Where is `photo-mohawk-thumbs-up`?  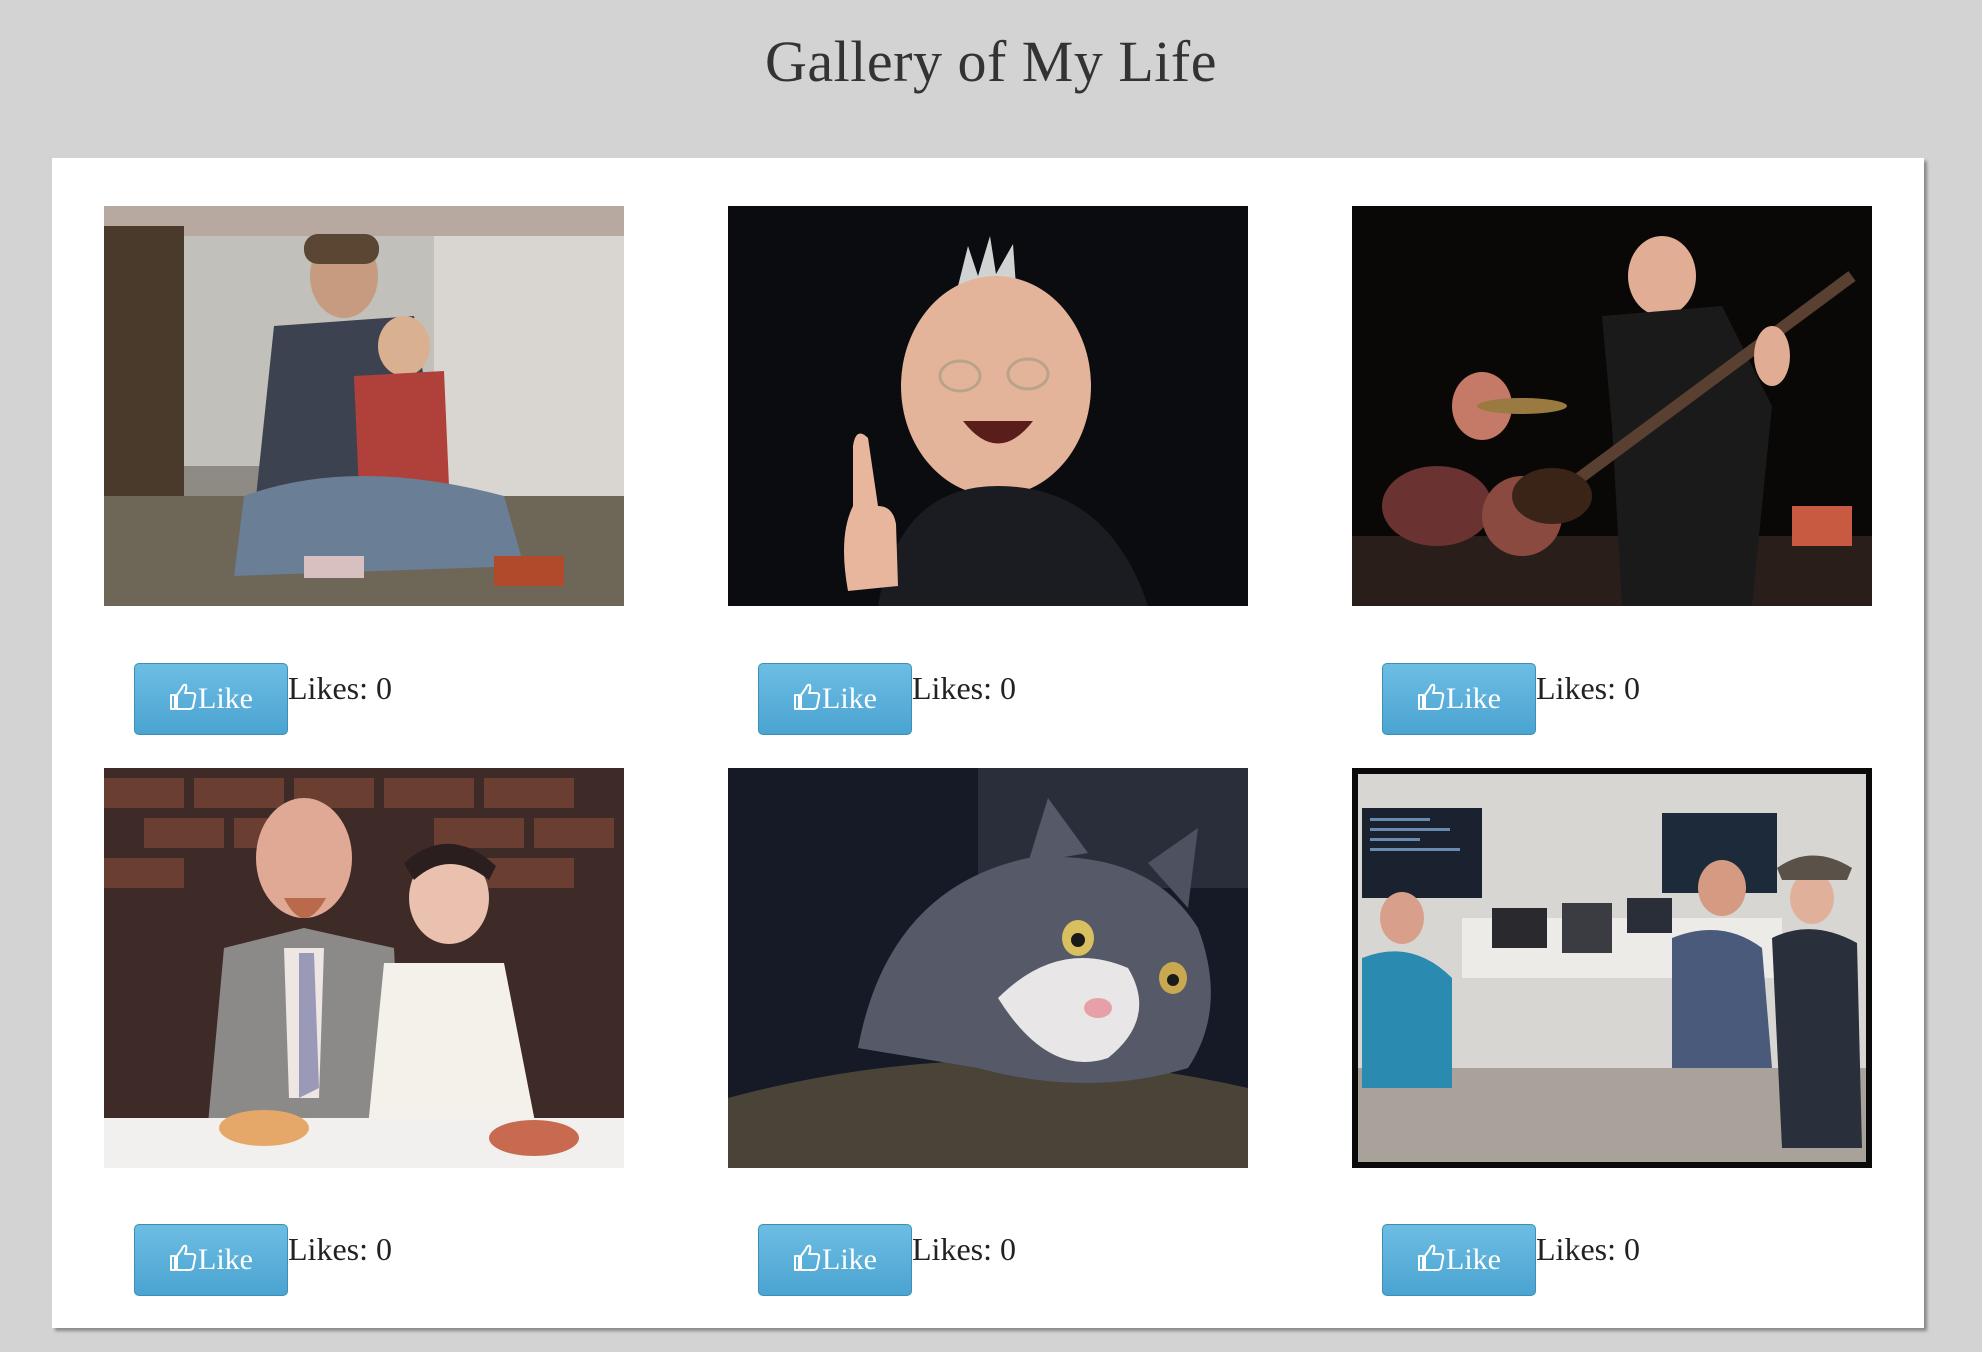
photo-mohawk-thumbs-up is located at coordinates (988, 406).